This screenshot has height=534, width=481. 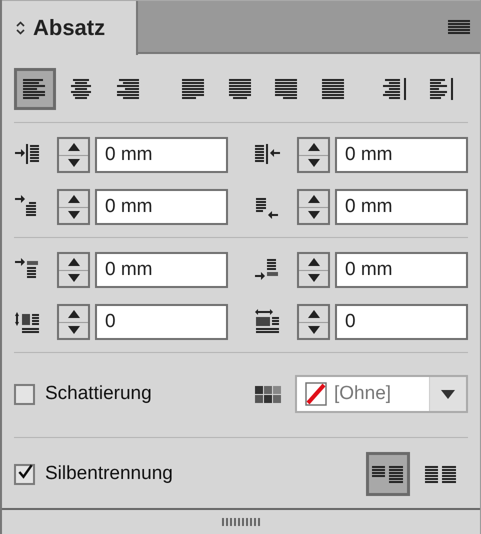 What do you see at coordinates (98, 394) in the screenshot?
I see `shading-label: Schattierung` at bounding box center [98, 394].